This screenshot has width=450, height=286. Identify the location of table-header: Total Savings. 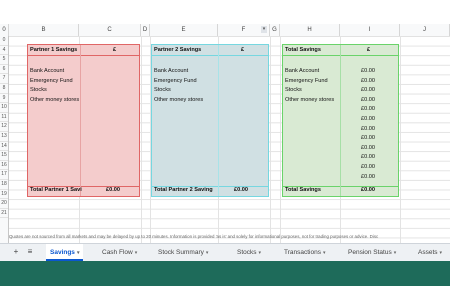
(303, 50).